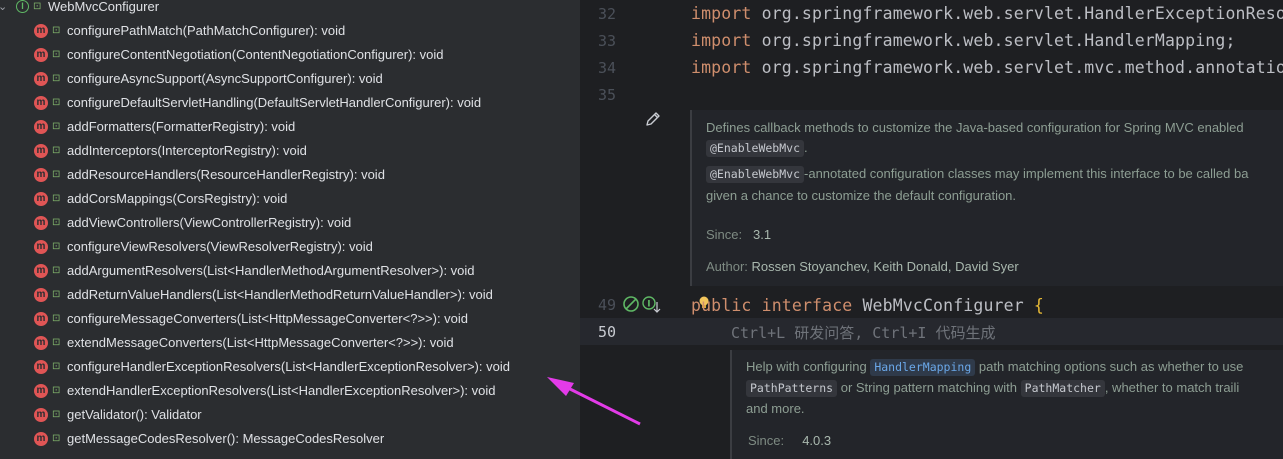  What do you see at coordinates (1172, 387) in the screenshot?
I see `doc-text: , whether to match traili` at bounding box center [1172, 387].